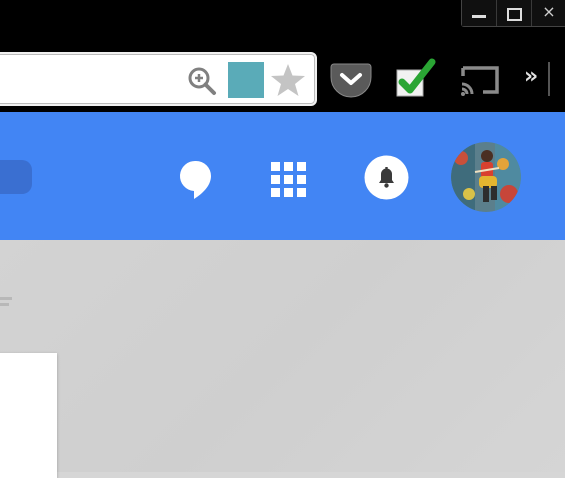 This screenshot has width=565, height=478. Describe the element at coordinates (289, 180) in the screenshot. I see `apps-grid-icon` at that location.